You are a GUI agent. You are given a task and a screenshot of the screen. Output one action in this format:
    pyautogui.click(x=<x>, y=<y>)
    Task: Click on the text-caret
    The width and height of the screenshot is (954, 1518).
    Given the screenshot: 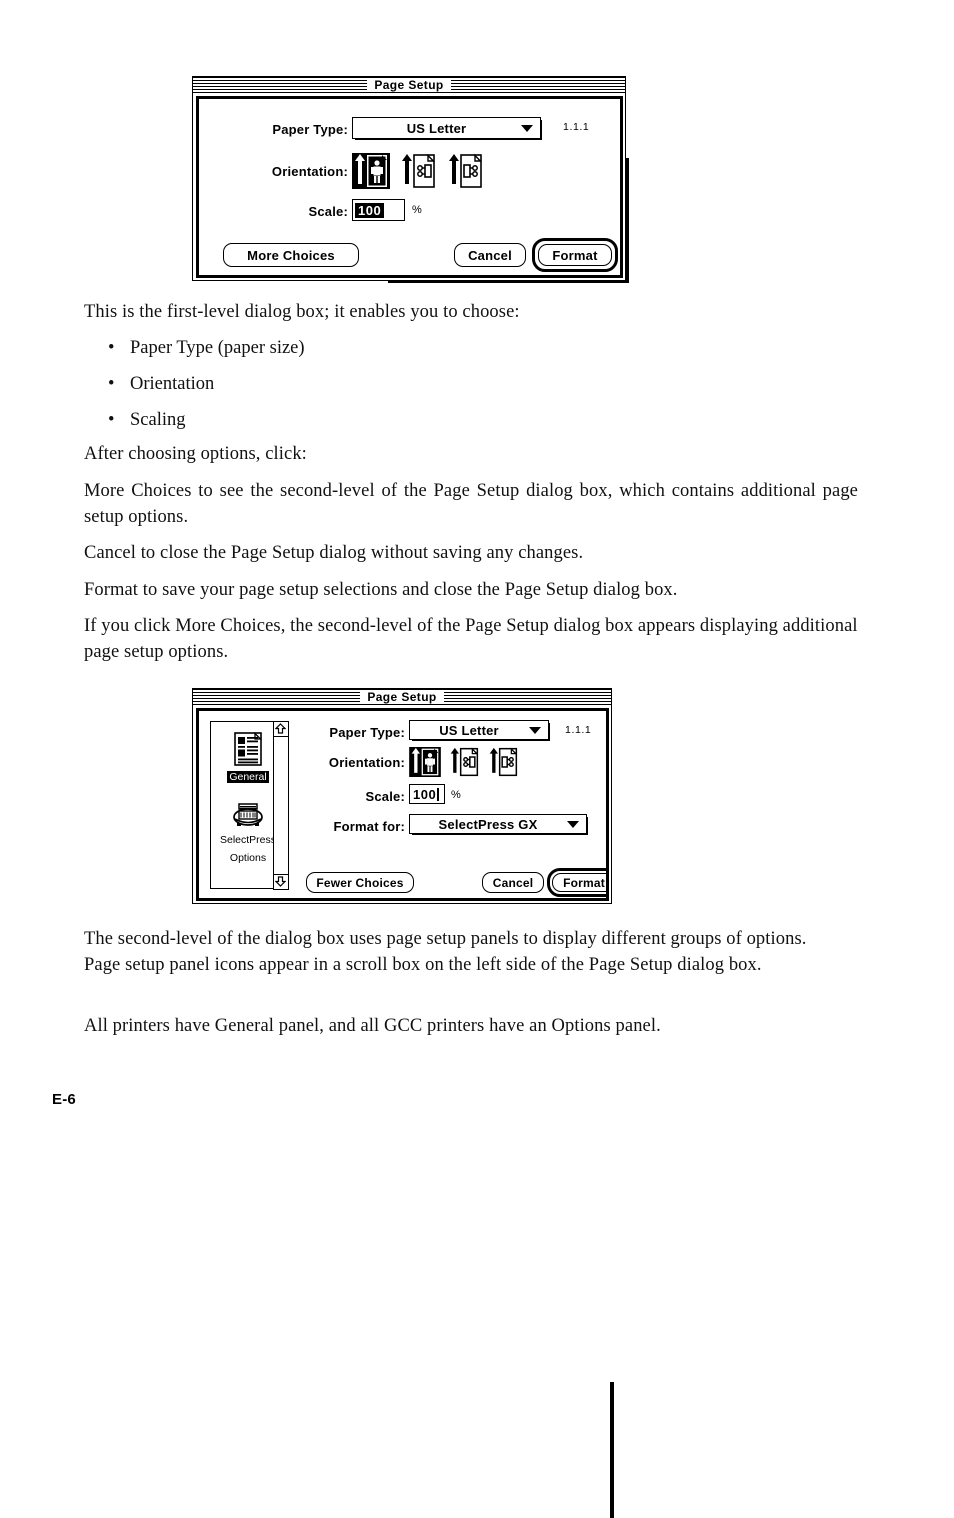 What is the action you would take?
    pyautogui.click(x=438, y=794)
    